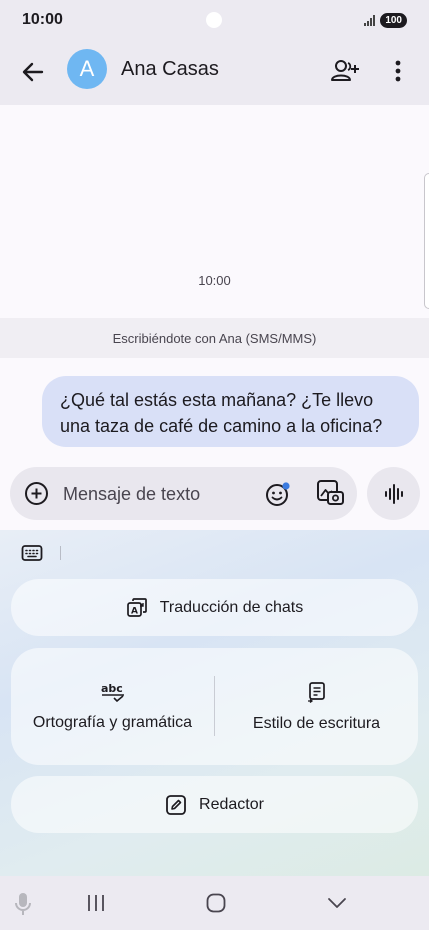 This screenshot has height=930, width=429. I want to click on keyboard-toggle-button, so click(32, 553).